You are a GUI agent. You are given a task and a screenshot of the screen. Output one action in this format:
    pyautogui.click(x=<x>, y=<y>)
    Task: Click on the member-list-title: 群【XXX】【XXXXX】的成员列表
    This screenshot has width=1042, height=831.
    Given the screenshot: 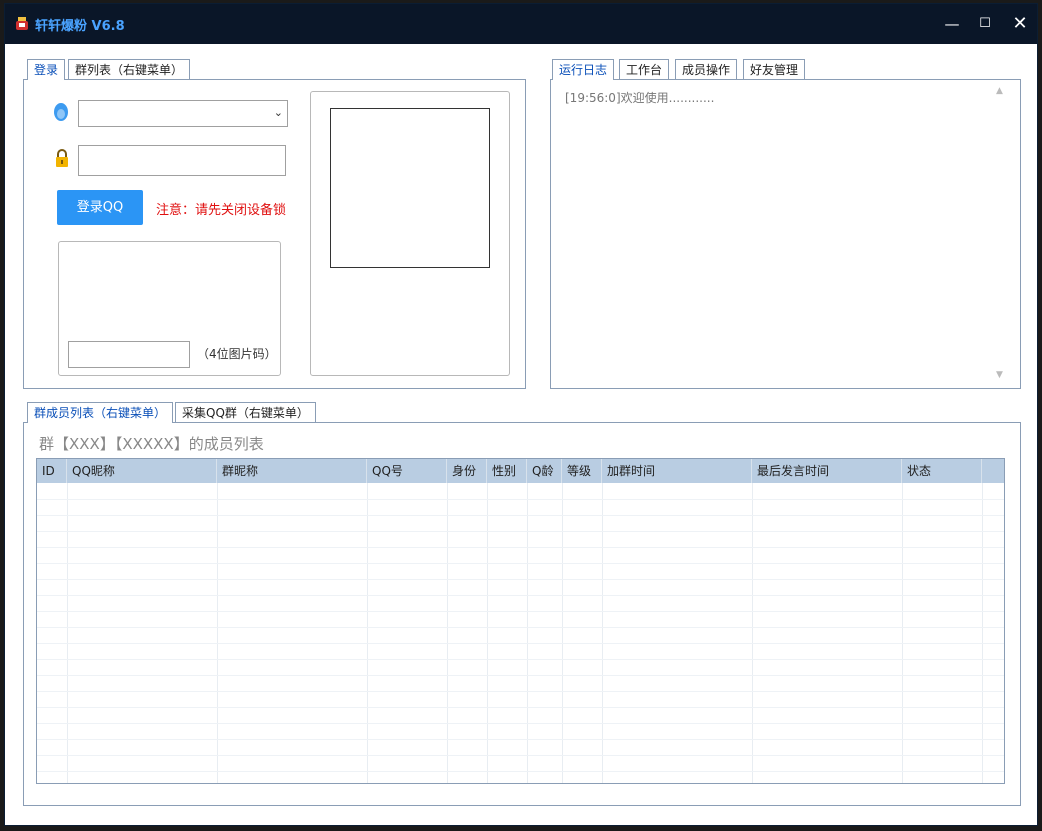 What is the action you would take?
    pyautogui.click(x=151, y=444)
    